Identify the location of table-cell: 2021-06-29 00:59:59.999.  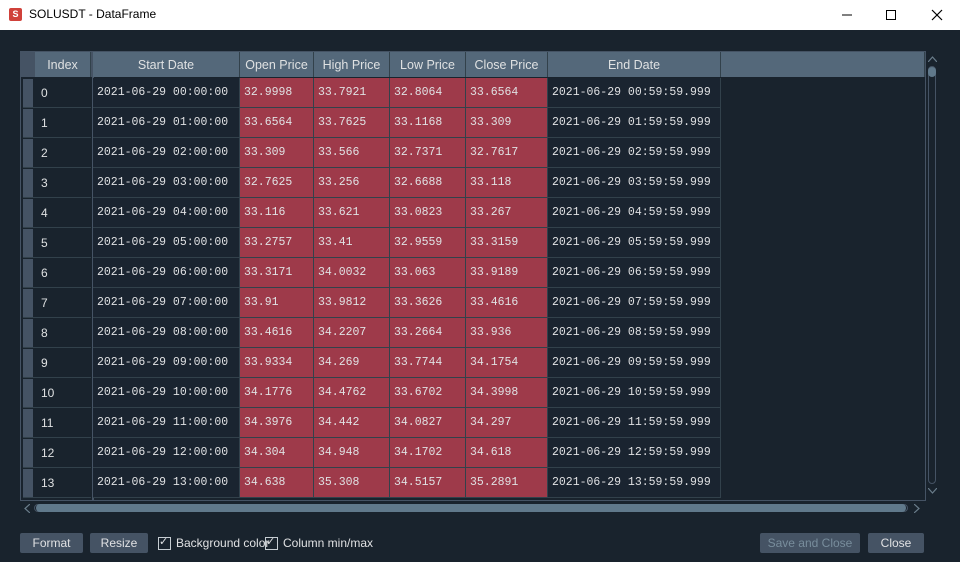
(634, 93).